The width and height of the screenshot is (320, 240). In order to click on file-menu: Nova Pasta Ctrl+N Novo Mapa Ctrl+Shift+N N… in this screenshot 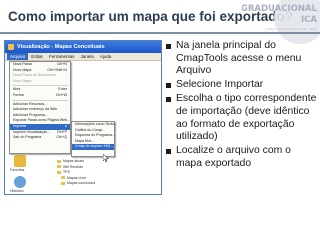, I will do `click(40, 107)`.